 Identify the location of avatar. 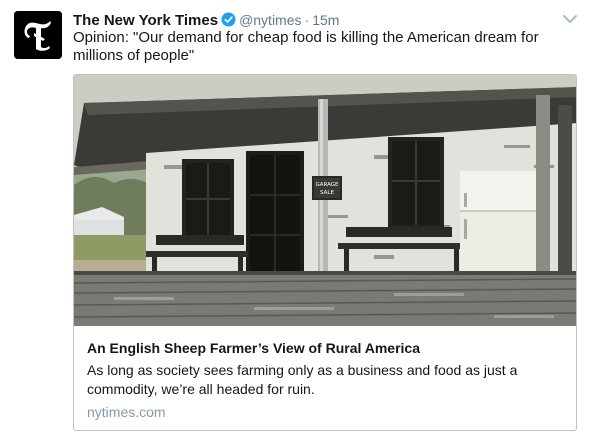
(38, 35).